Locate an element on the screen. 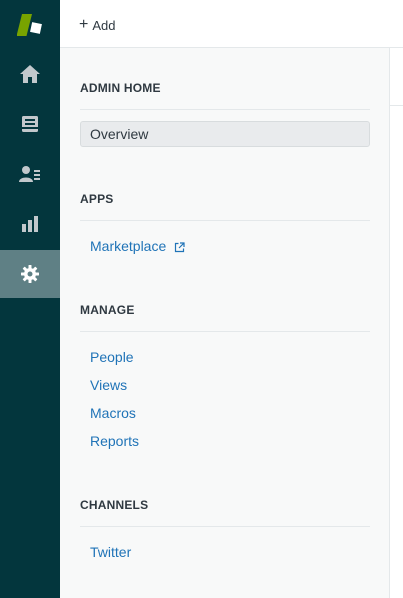 This screenshot has width=403, height=598. sidebar-item-overview: Overview is located at coordinates (225, 134).